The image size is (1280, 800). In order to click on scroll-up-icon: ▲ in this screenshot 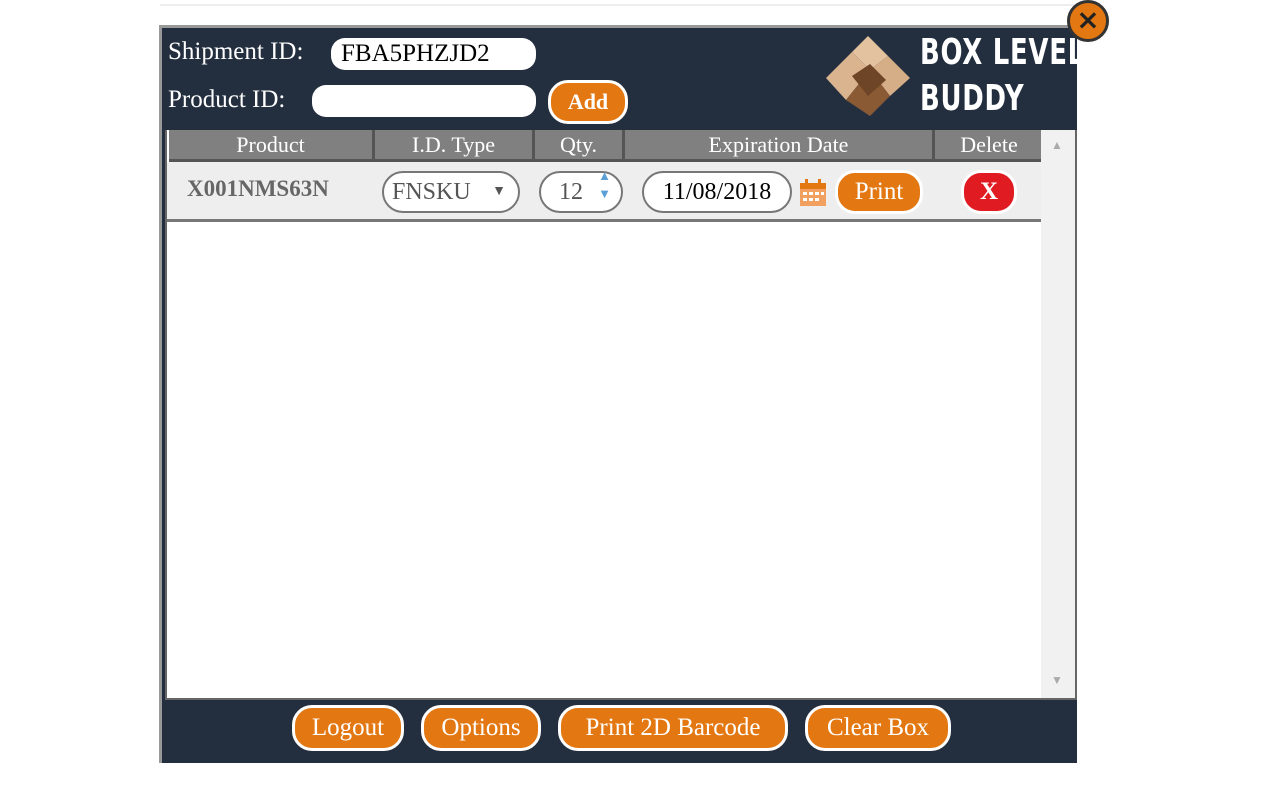, I will do `click(1057, 145)`.